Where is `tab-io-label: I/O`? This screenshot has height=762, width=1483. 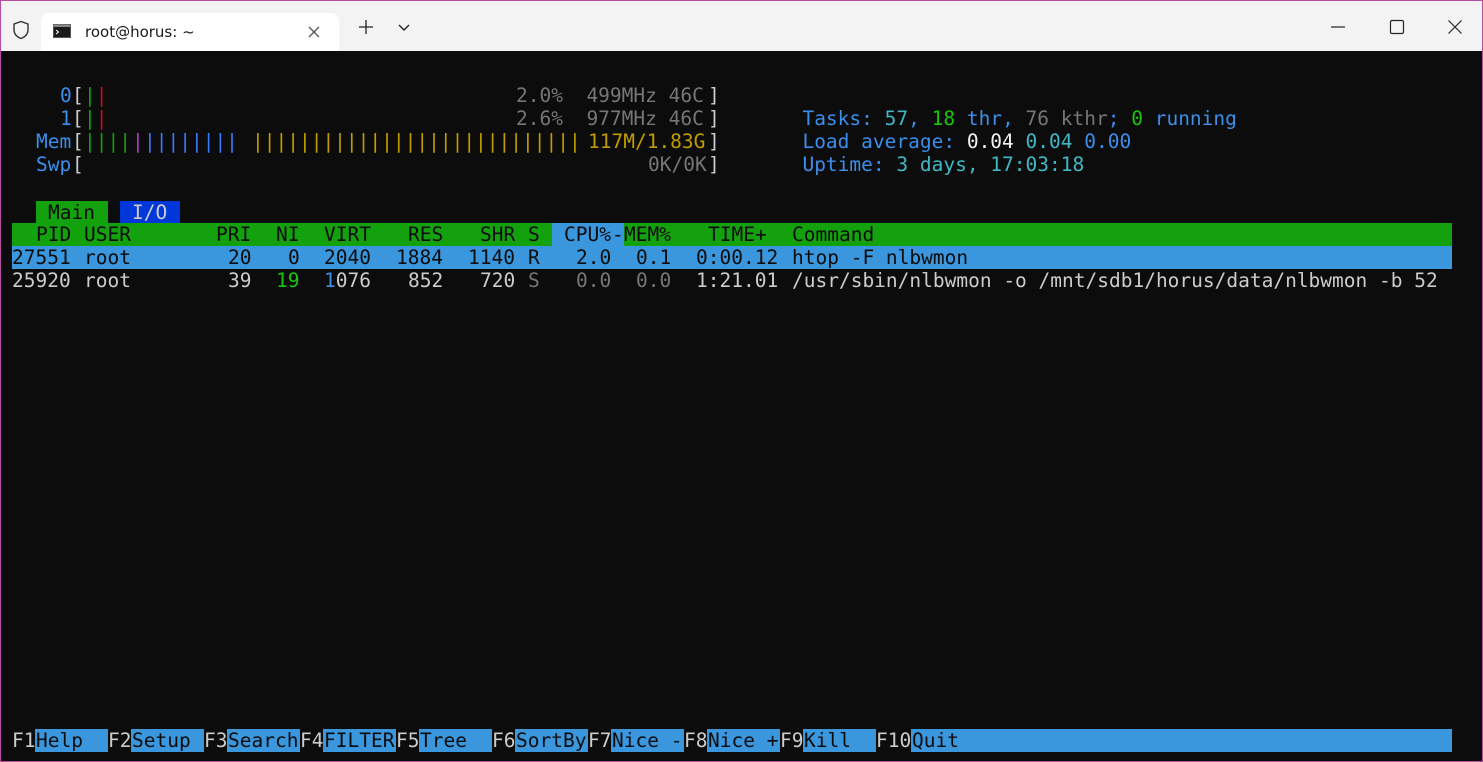
tab-io-label: I/O is located at coordinates (150, 212).